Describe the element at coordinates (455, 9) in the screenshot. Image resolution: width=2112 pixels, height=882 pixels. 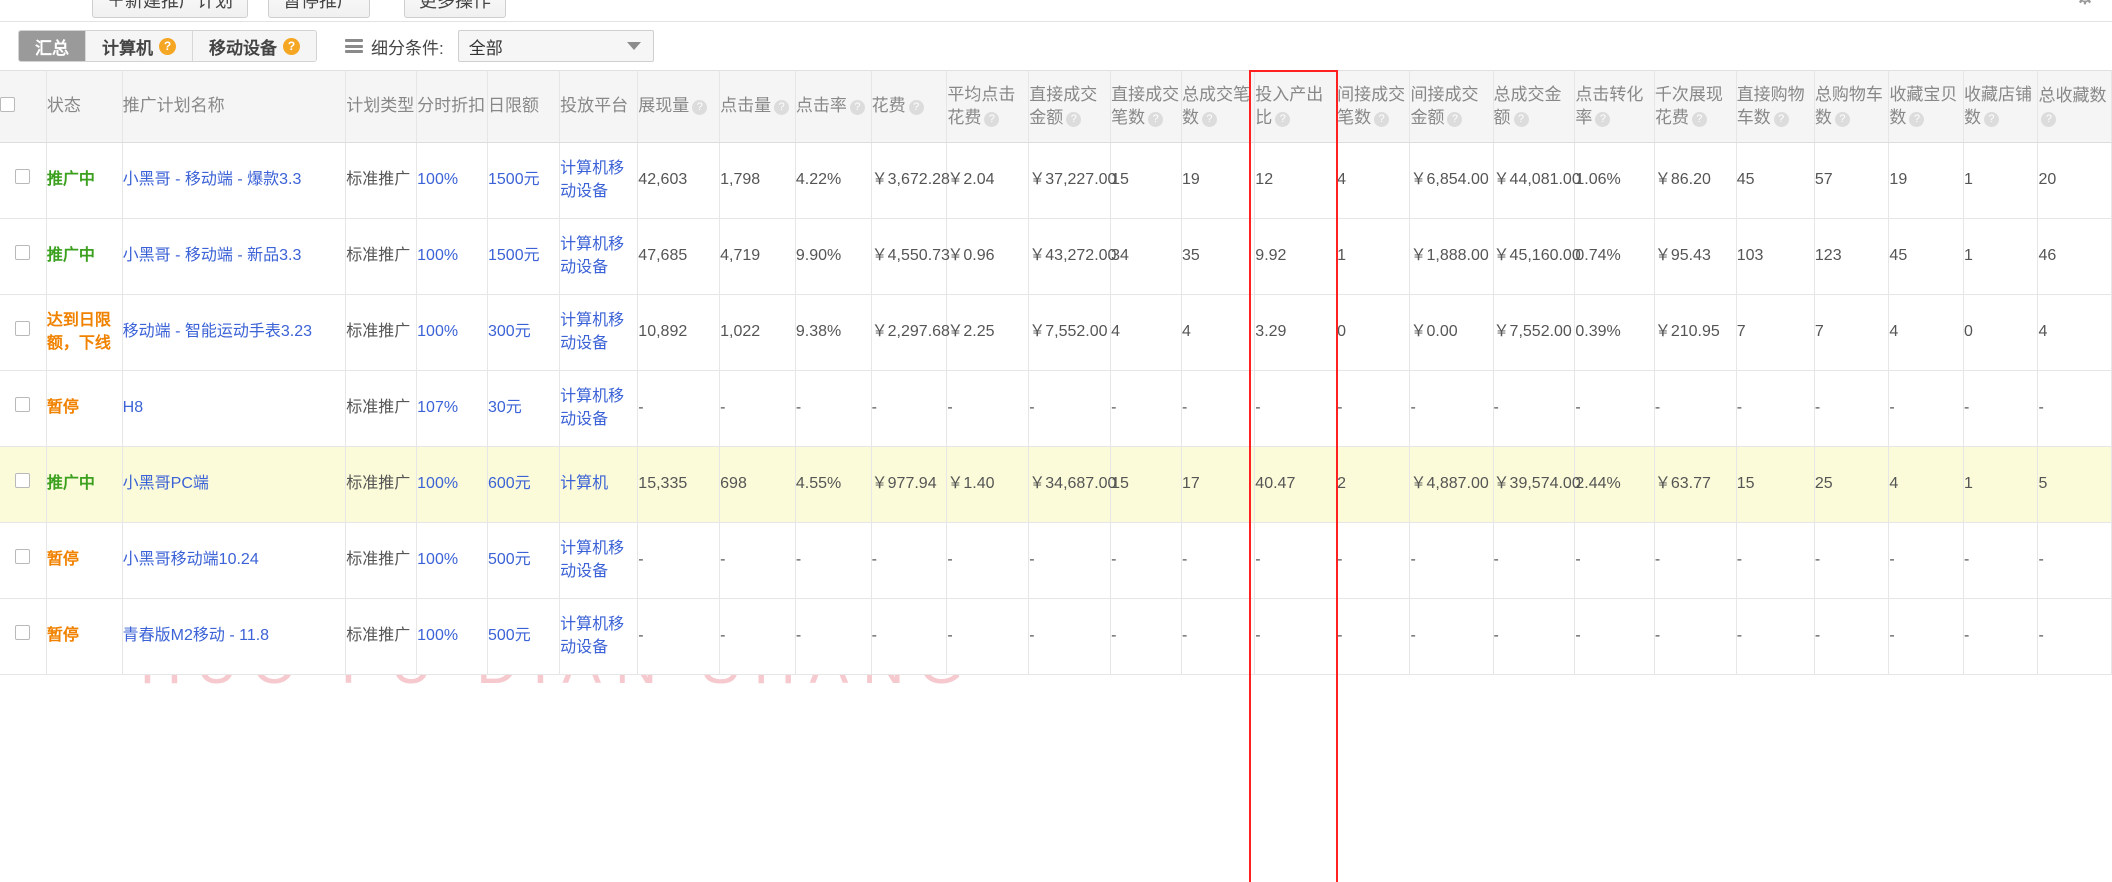
I see `more-actions-button: 更多操作` at that location.